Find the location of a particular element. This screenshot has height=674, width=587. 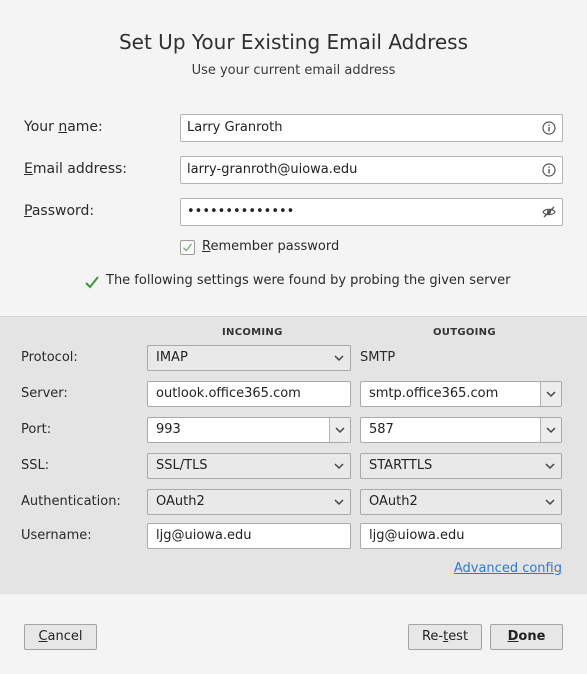

outgoing-server-combo: smtp.office365.com is located at coordinates (461, 394).